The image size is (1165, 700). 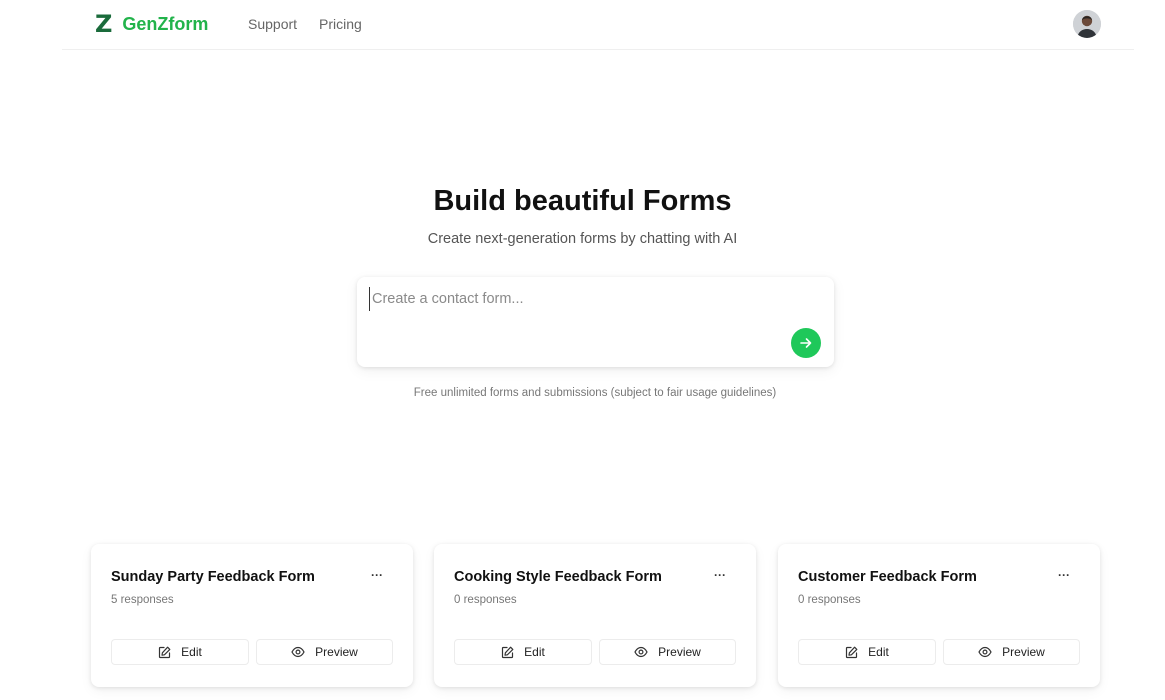 I want to click on user-avatar, so click(x=1087, y=24).